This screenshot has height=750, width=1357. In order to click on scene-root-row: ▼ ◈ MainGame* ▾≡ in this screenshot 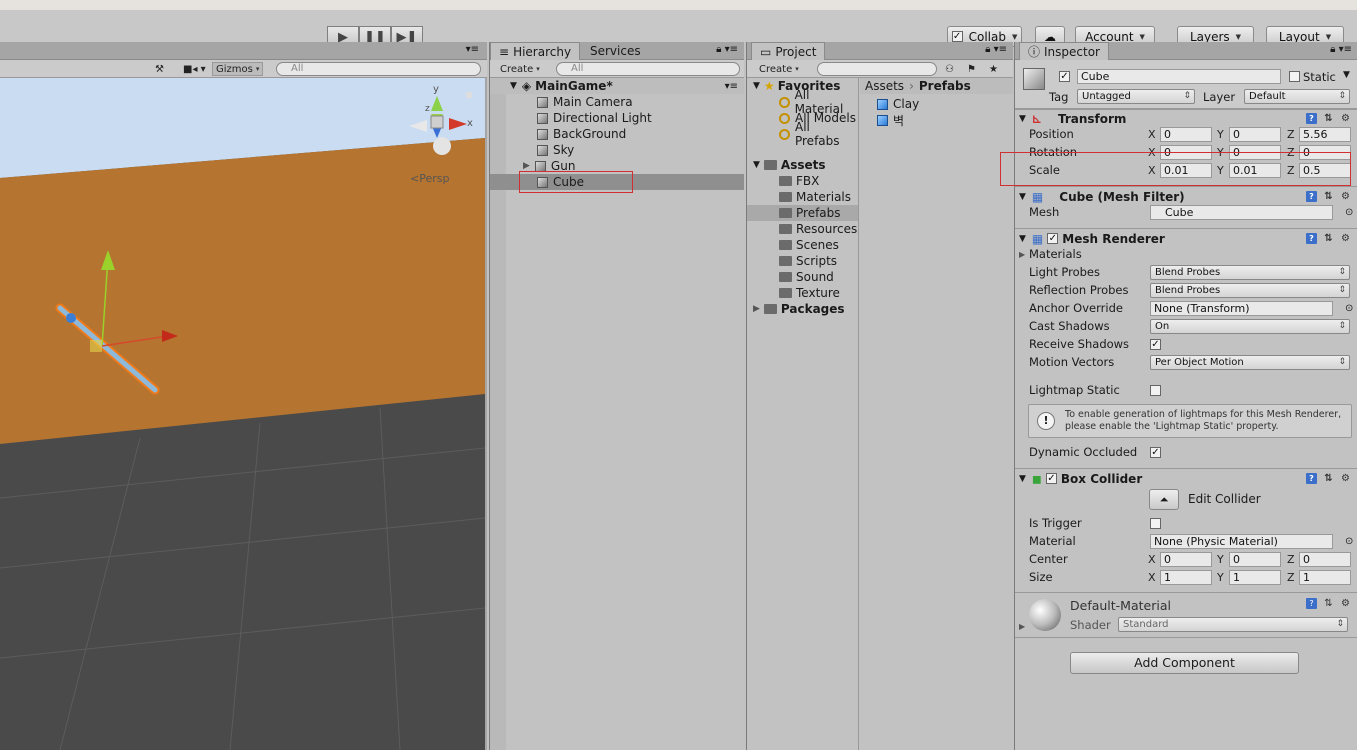, I will do `click(617, 86)`.